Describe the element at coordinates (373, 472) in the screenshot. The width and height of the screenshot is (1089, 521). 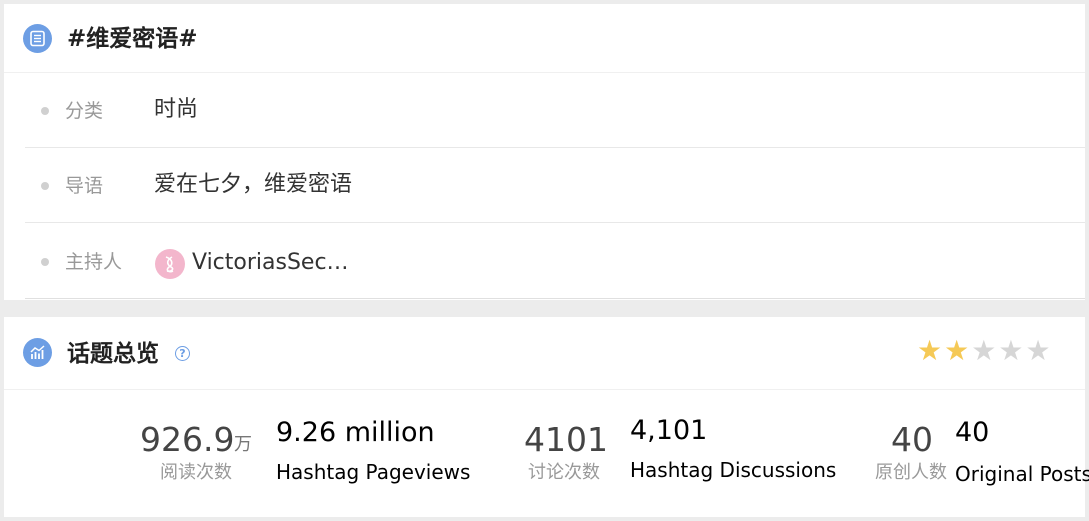
I see `pageviews-en-label: Hashtag Pageviews` at that location.